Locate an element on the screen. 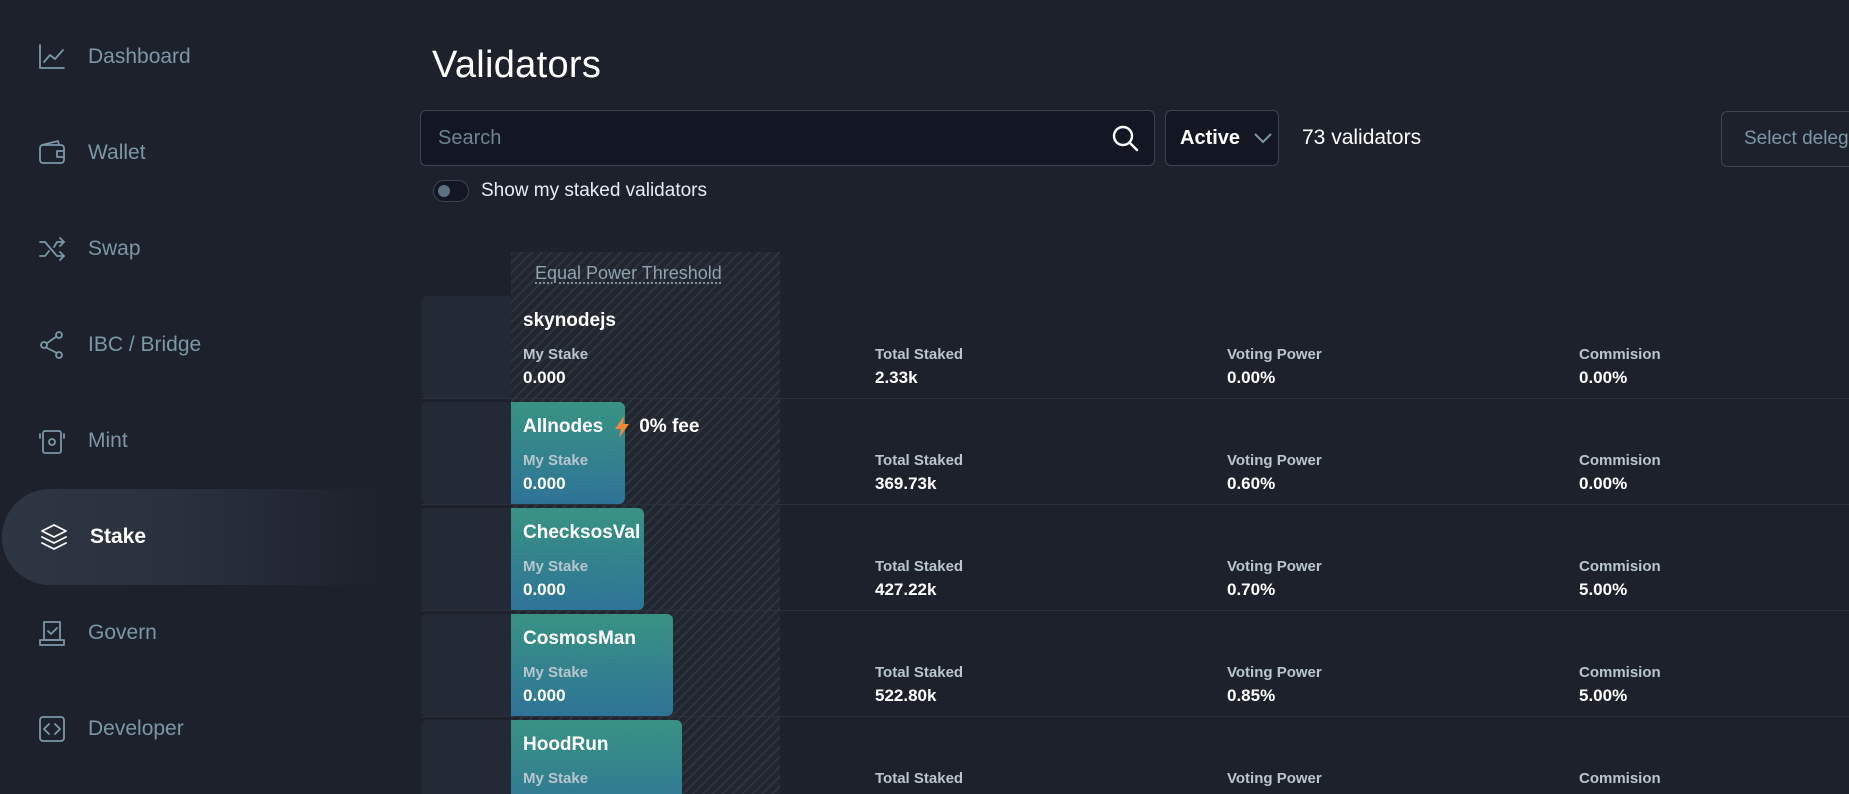 Image resolution: width=1849 pixels, height=794 pixels. total-staked-value: 369.73k is located at coordinates (905, 484).